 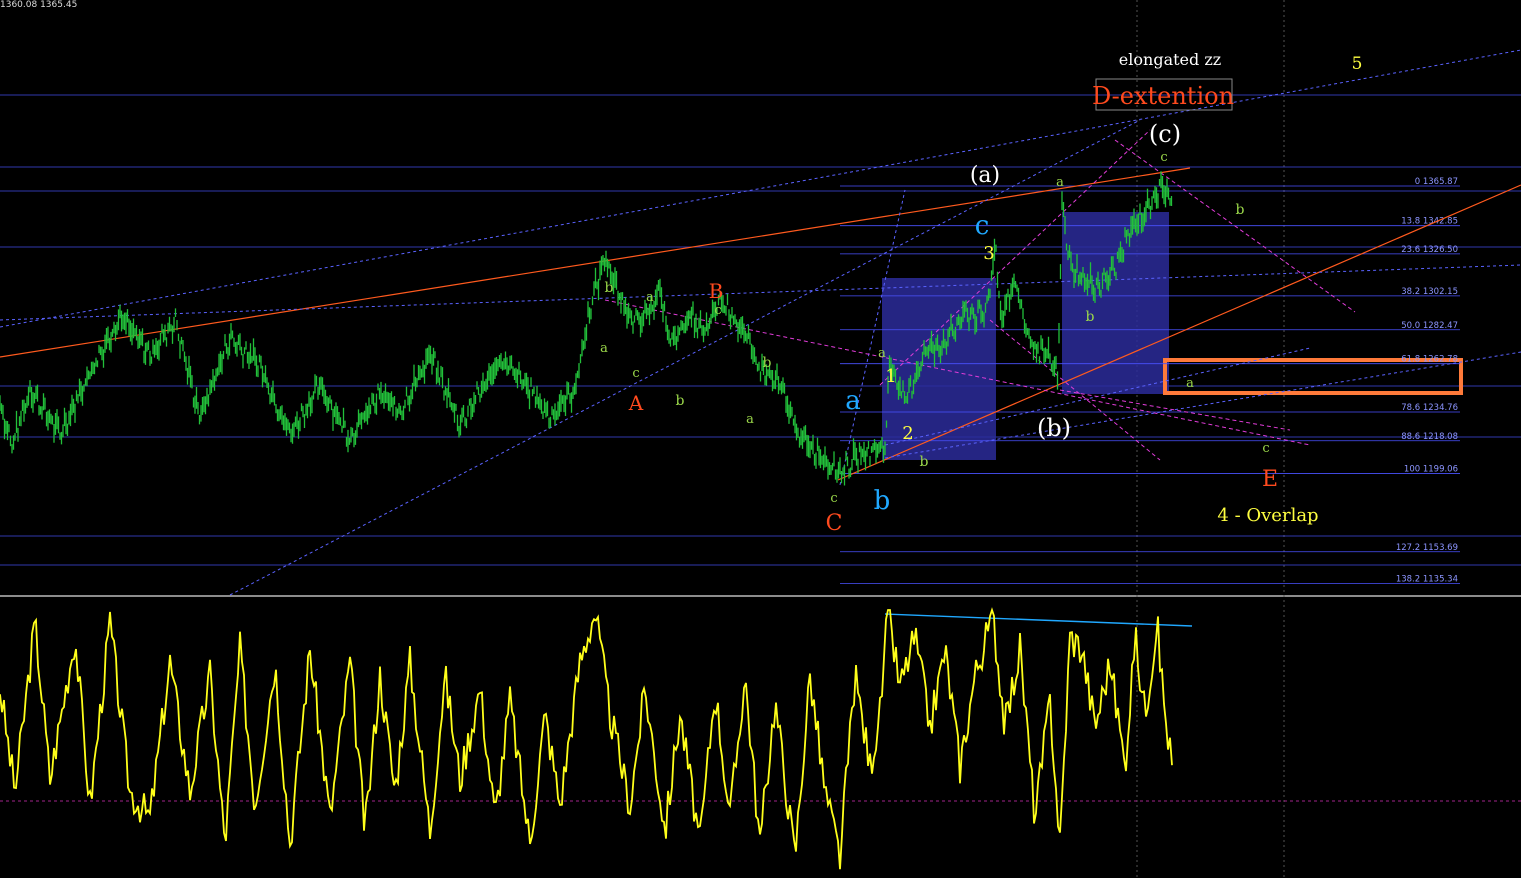 What do you see at coordinates (1270, 479) in the screenshot?
I see `wave-label: E` at bounding box center [1270, 479].